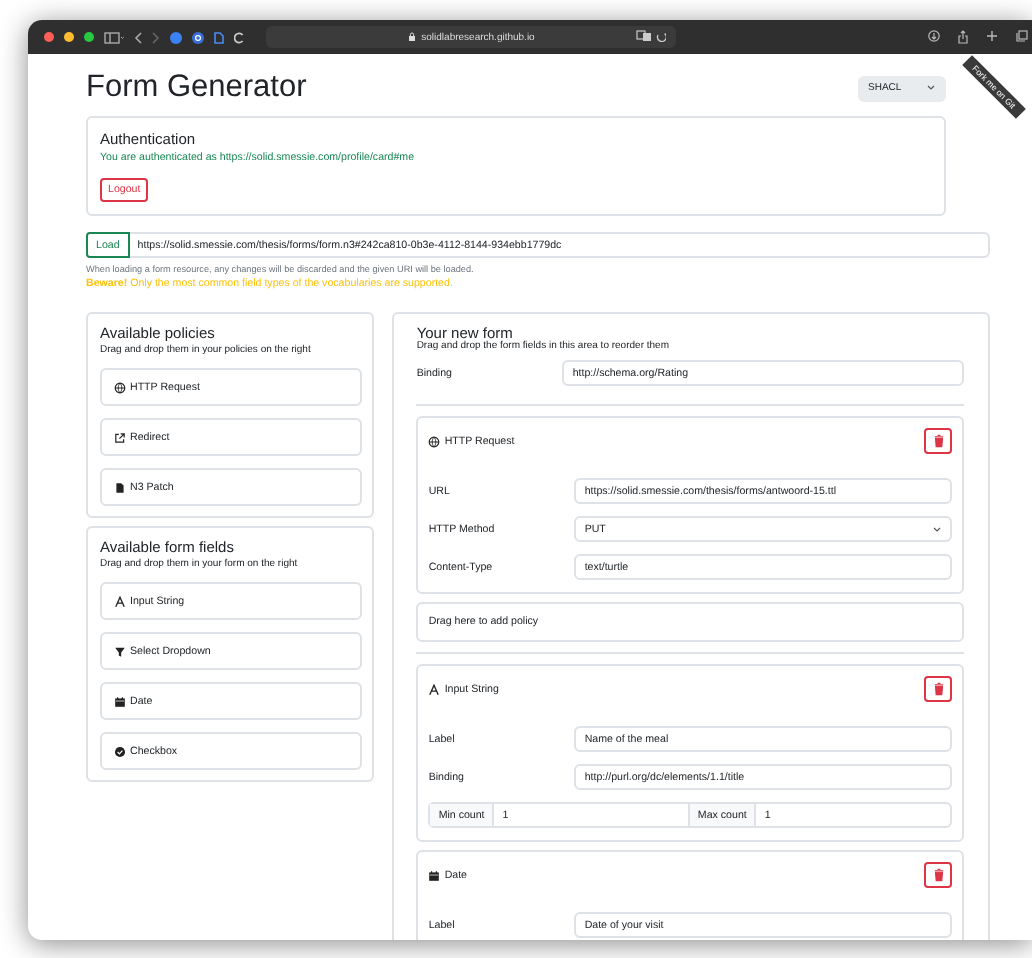 This screenshot has width=1032, height=958. Describe the element at coordinates (120, 651) in the screenshot. I see `funnel-icon` at that location.